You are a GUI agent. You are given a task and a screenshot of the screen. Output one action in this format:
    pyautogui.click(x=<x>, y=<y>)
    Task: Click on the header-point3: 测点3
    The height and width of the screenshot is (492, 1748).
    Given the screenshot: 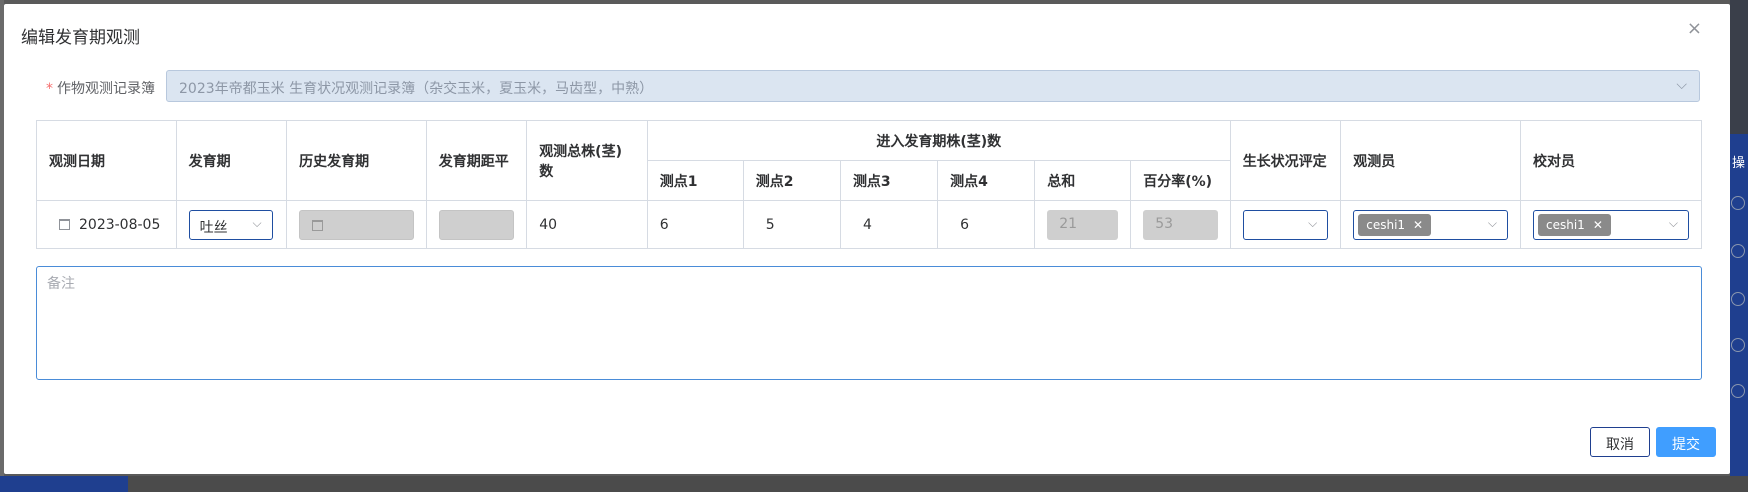 What is the action you would take?
    pyautogui.click(x=889, y=180)
    